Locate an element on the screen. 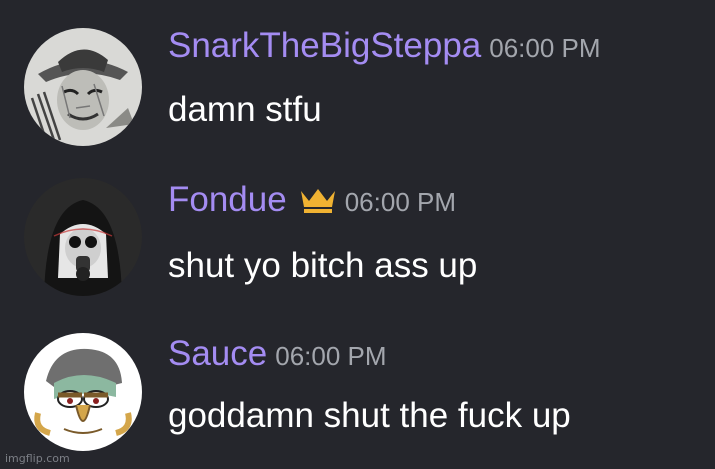  crown-icon is located at coordinates (318, 200).